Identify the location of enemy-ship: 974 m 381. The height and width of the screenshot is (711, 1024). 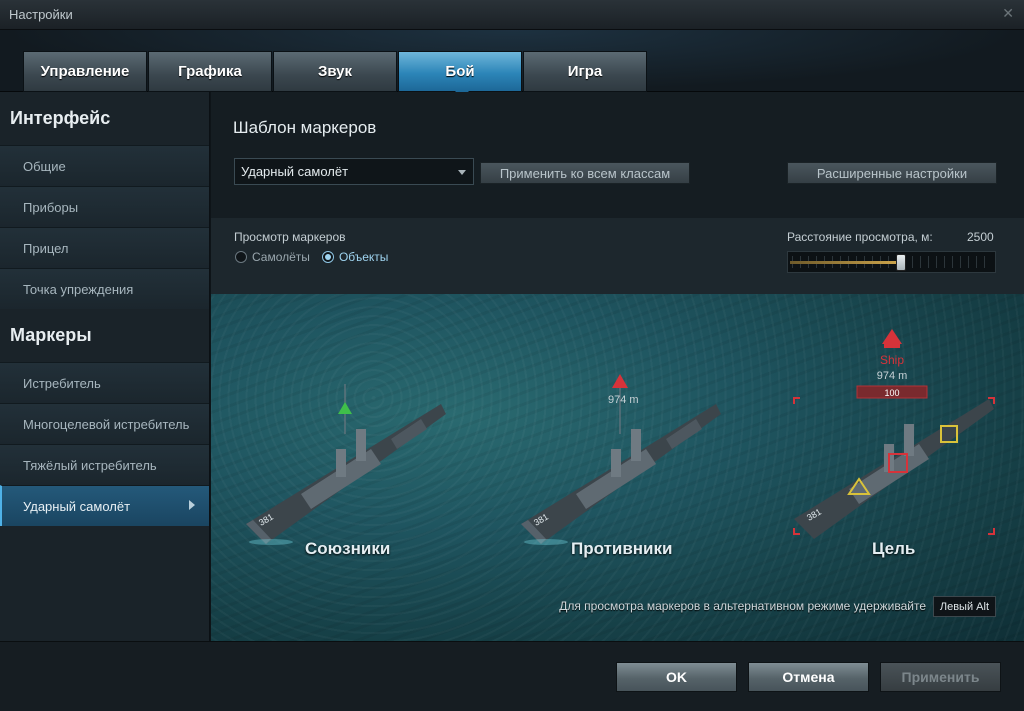
(621, 459).